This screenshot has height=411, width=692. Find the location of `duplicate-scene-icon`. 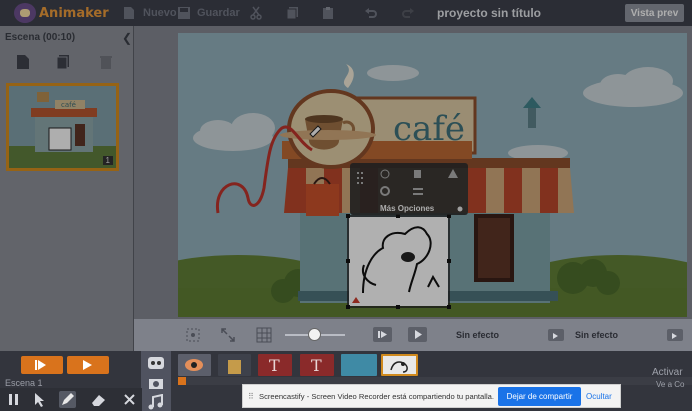

duplicate-scene-icon is located at coordinates (63, 62).